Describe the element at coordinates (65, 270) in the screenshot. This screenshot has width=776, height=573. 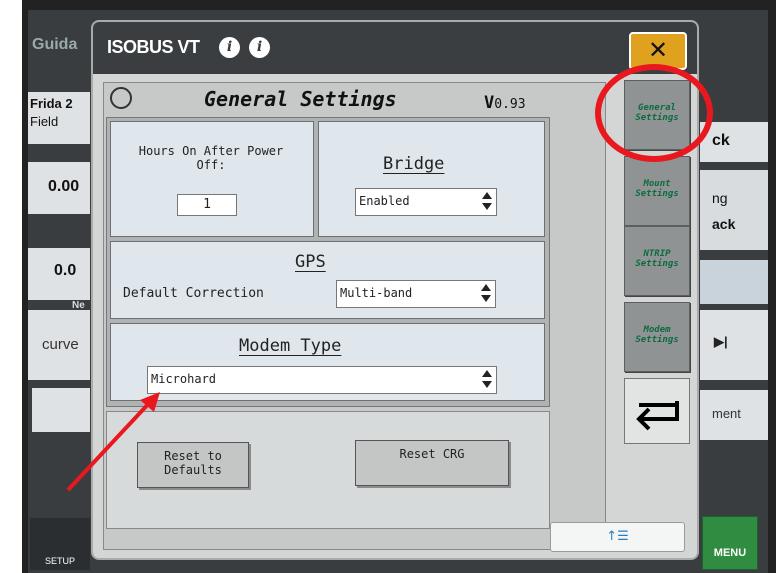
I see `background-value-2: 0.0` at that location.